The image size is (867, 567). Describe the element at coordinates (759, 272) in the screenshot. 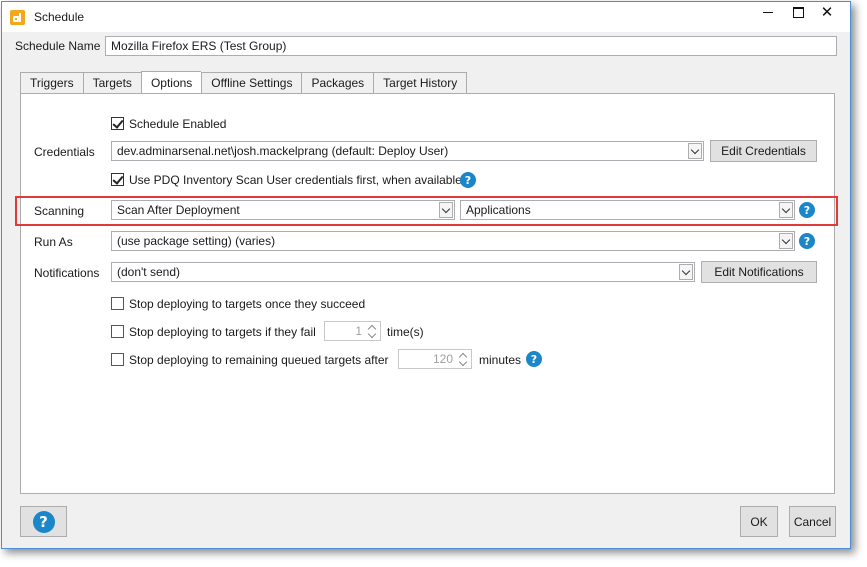

I see `edit-notifications-button: Edit Notifications` at that location.